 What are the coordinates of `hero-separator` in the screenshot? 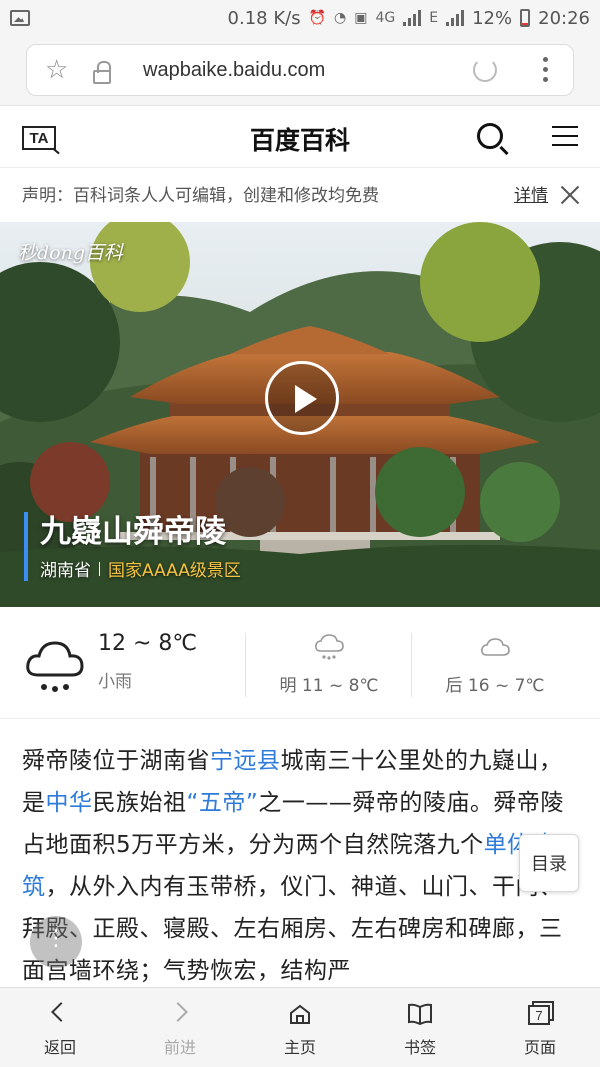 It's located at (99, 568).